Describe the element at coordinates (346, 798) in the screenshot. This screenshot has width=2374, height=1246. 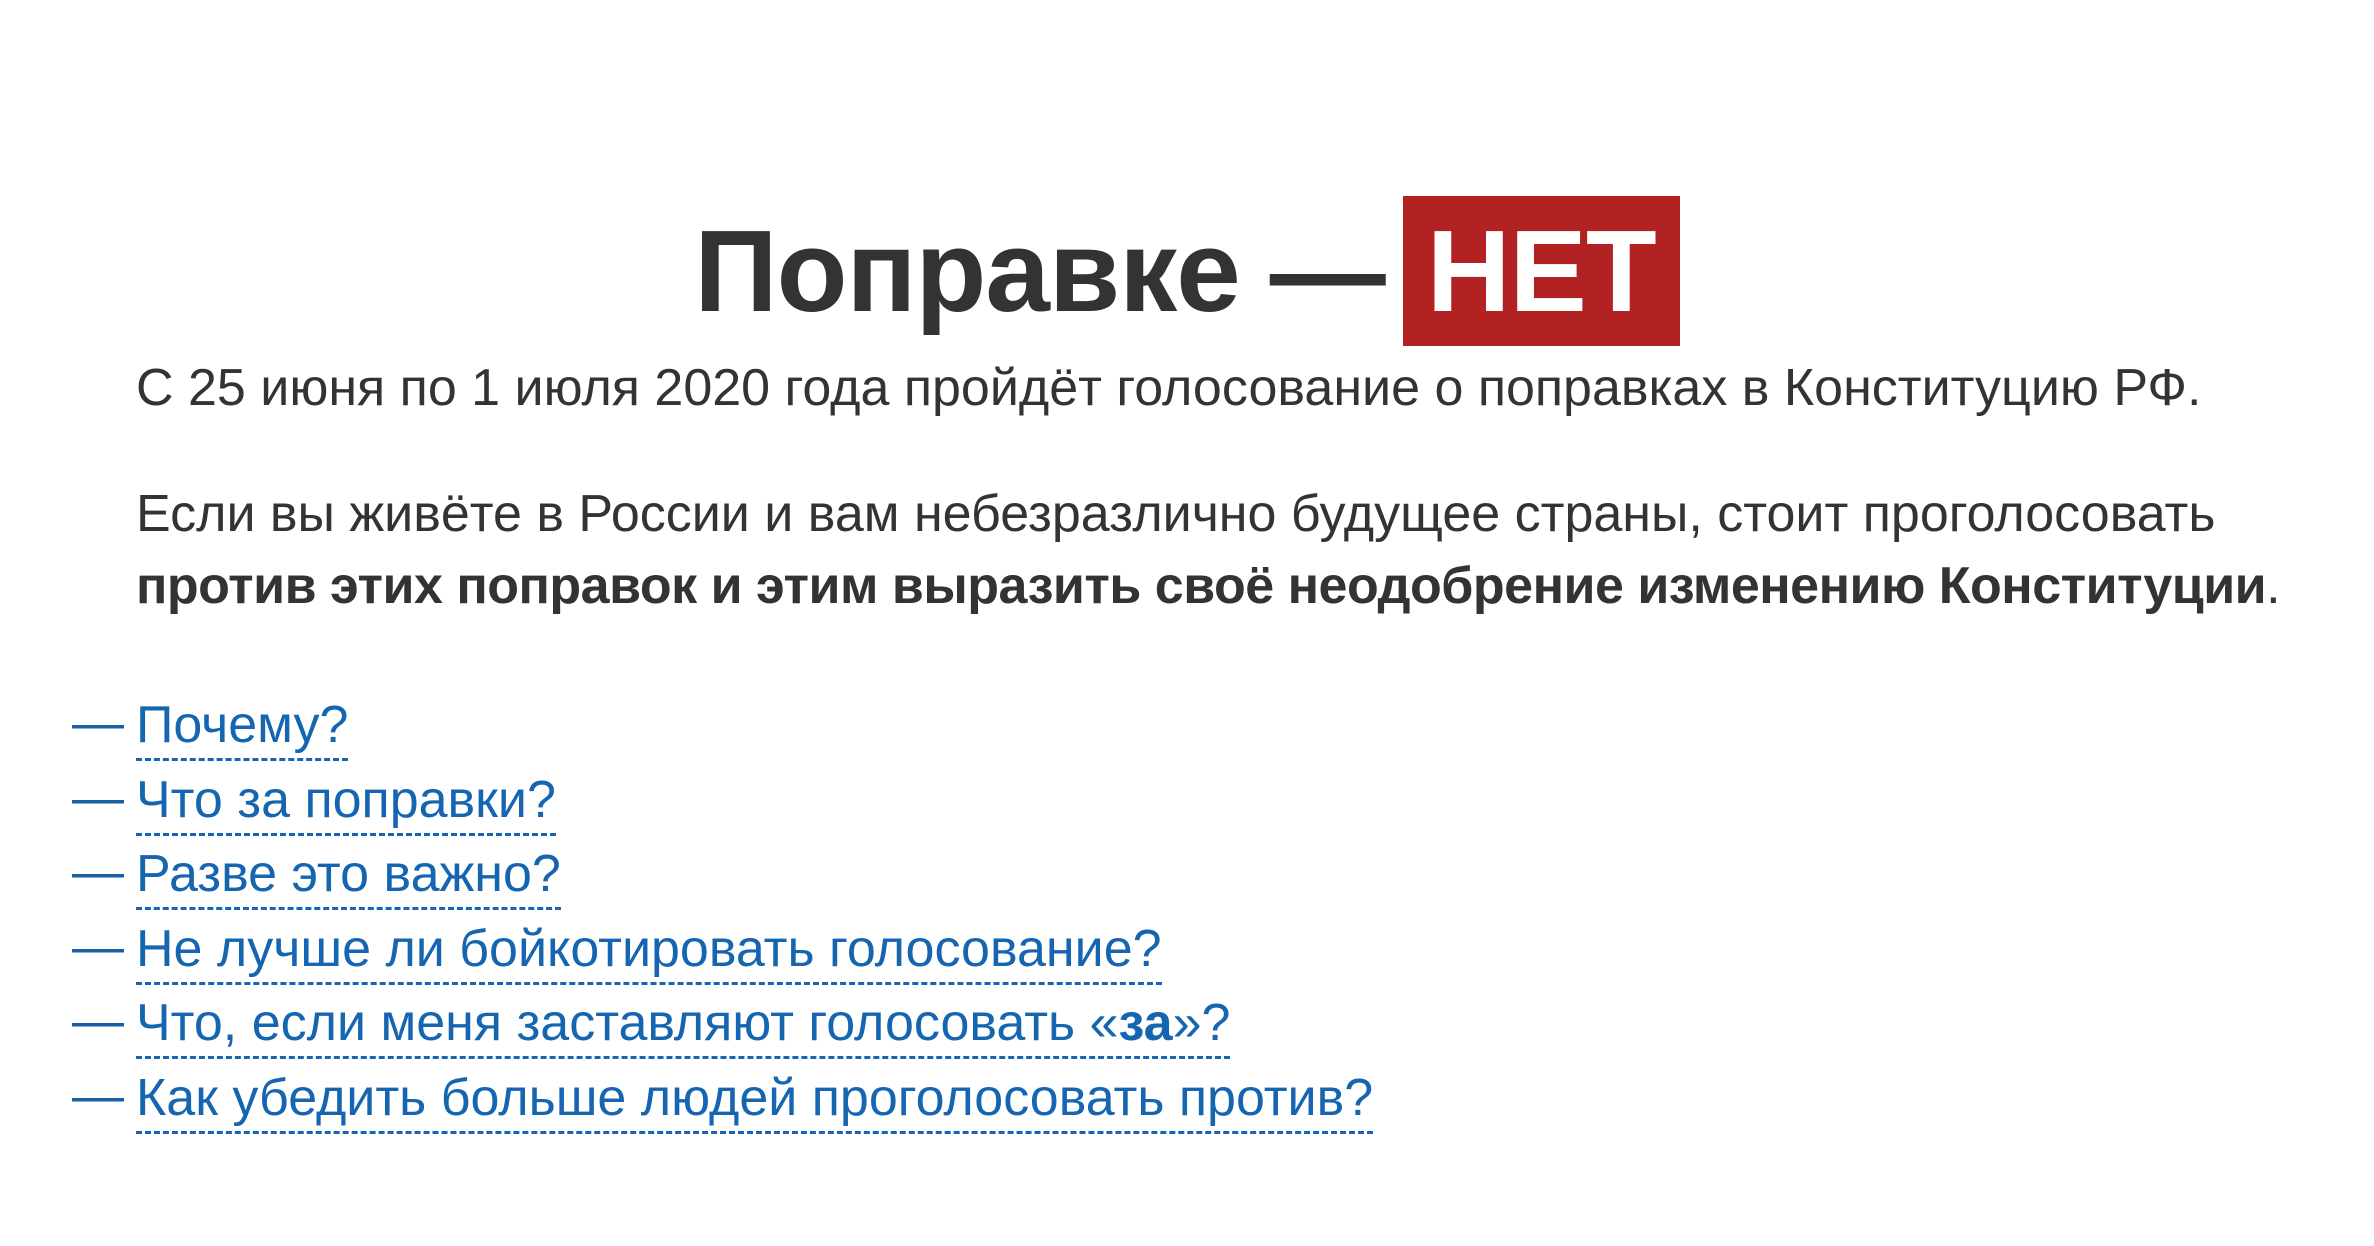
I see `faq-link-amendments: Что за поправки?` at that location.